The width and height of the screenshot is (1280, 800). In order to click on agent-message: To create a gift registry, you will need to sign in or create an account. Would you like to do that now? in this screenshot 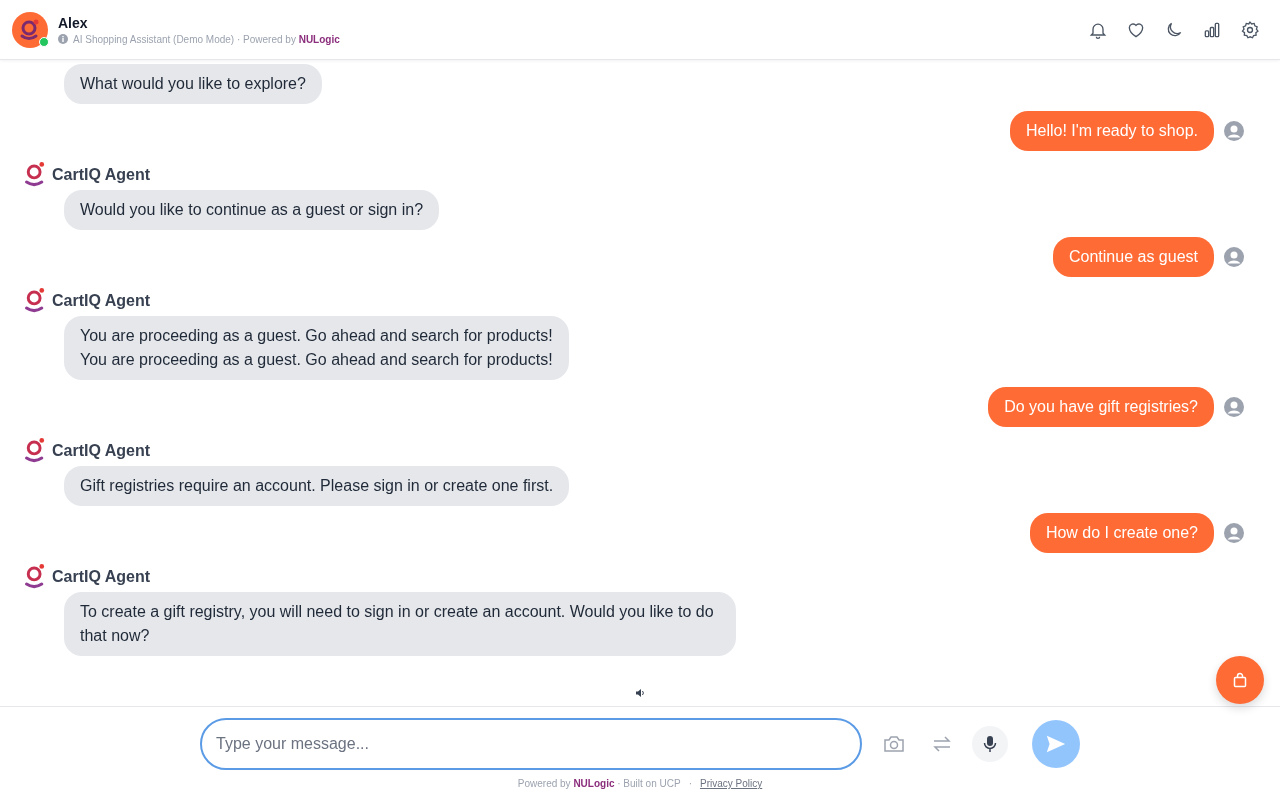, I will do `click(400, 624)`.